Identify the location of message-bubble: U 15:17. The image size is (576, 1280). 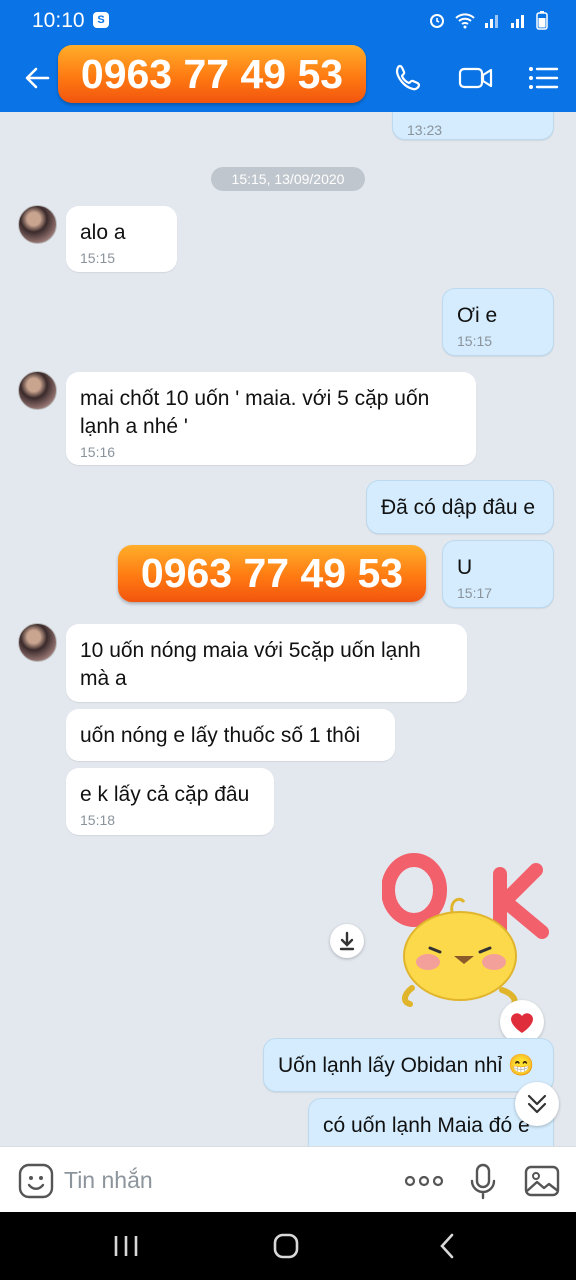
(498, 574).